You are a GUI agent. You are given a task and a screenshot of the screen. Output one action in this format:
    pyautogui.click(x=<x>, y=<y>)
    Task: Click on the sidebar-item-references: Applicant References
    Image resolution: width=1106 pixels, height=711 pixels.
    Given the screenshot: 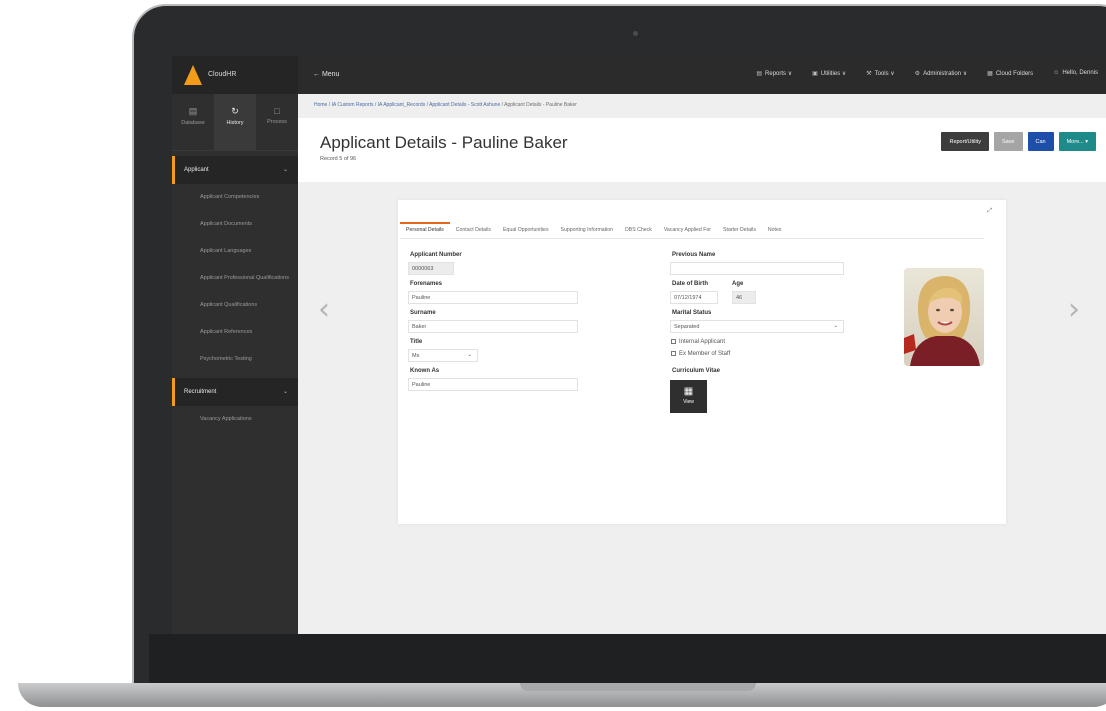 What is the action you would take?
    pyautogui.click(x=235, y=332)
    